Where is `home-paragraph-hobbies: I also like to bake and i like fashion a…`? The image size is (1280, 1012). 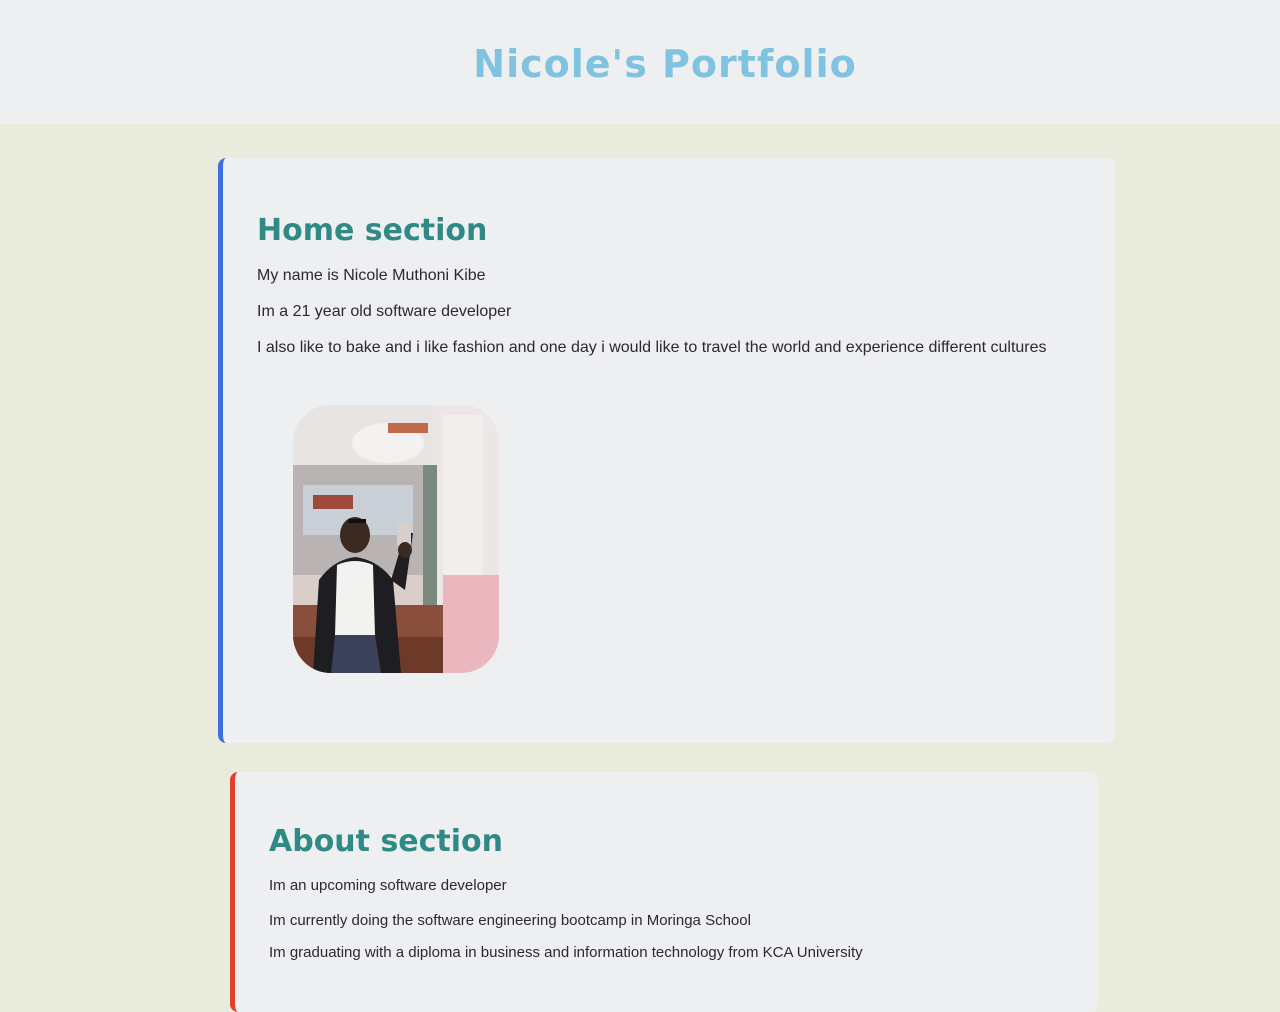
home-paragraph-hobbies: I also like to bake and i like fashion a… is located at coordinates (652, 347).